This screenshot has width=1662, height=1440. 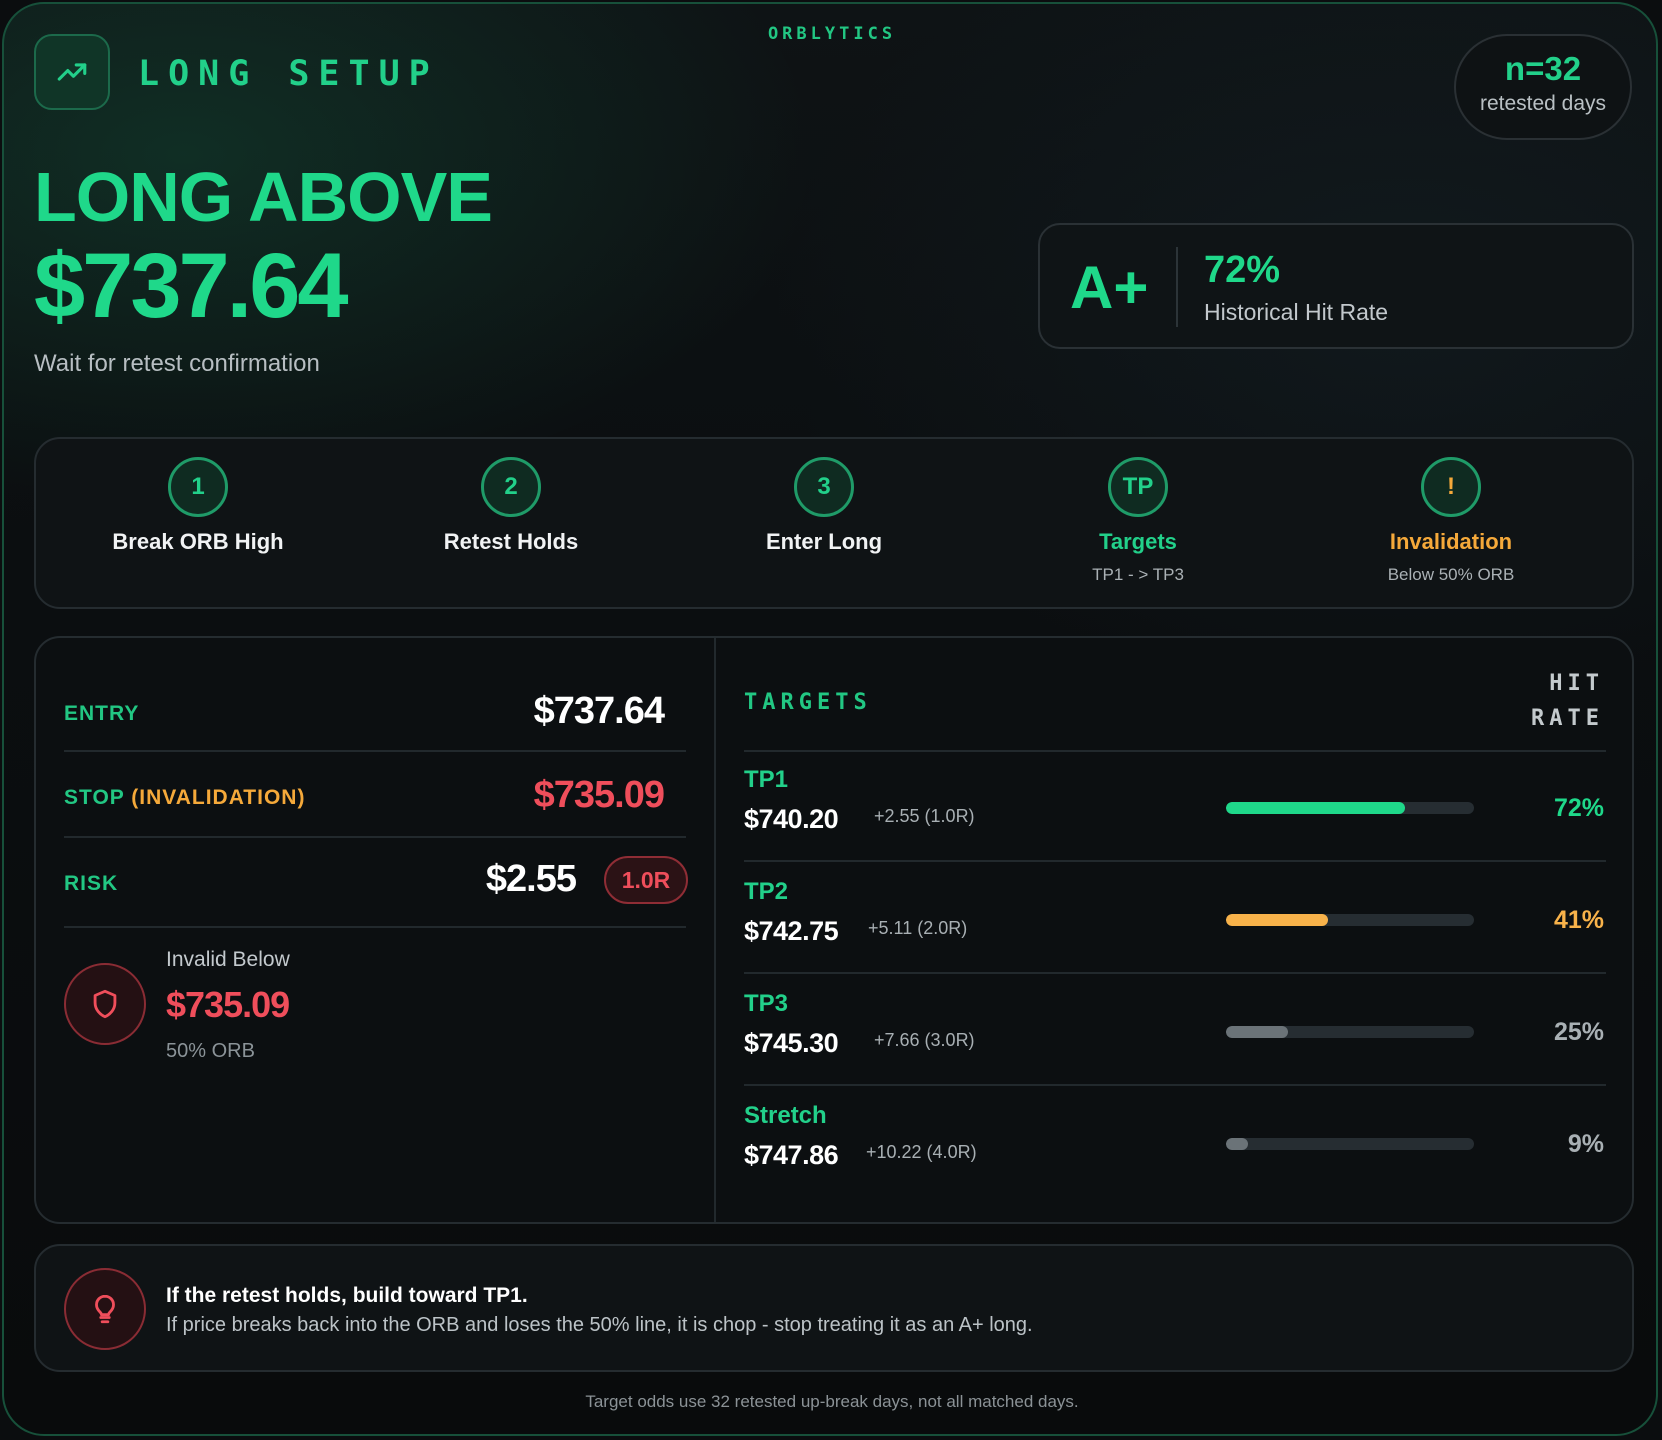 I want to click on target-delta: +10.22 (4.0R), so click(x=921, y=1152).